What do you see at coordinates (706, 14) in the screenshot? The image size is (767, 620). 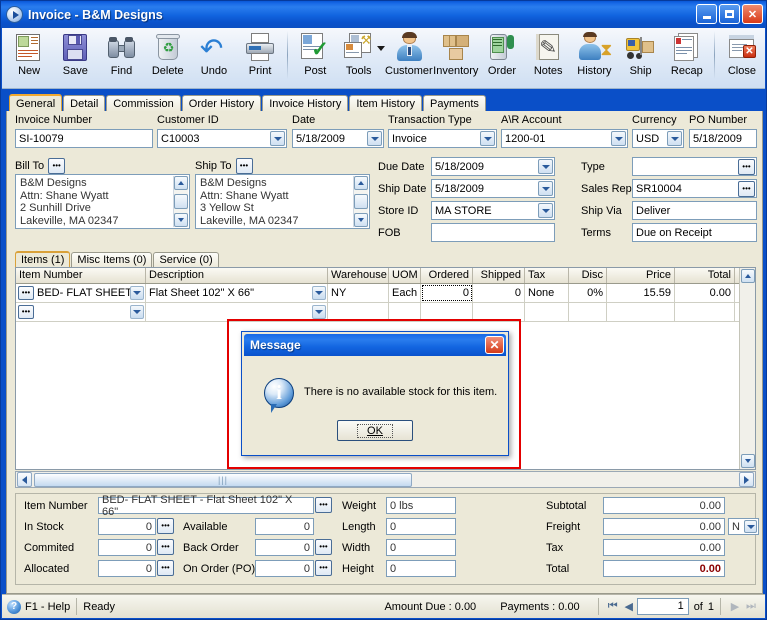 I see `minimize-button` at bounding box center [706, 14].